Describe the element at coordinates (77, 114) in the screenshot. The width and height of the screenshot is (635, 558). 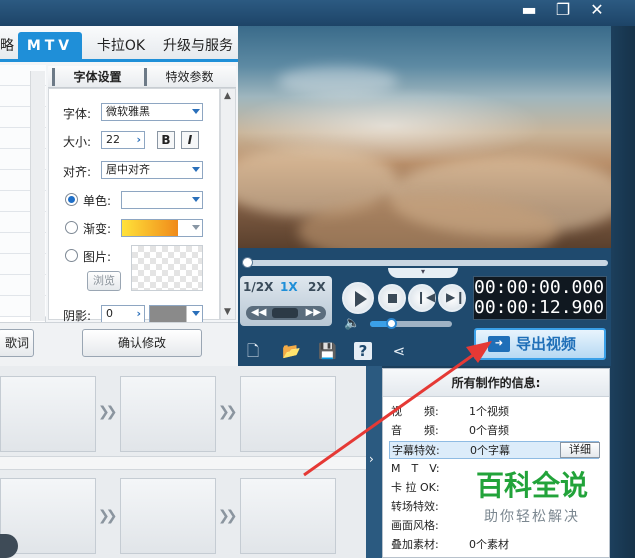
I see `font-label: 字体:` at that location.